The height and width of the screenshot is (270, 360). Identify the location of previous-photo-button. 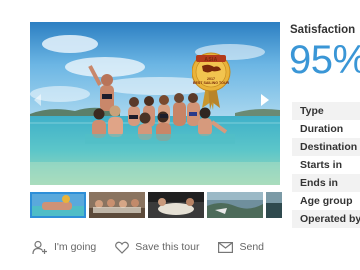
(40, 104).